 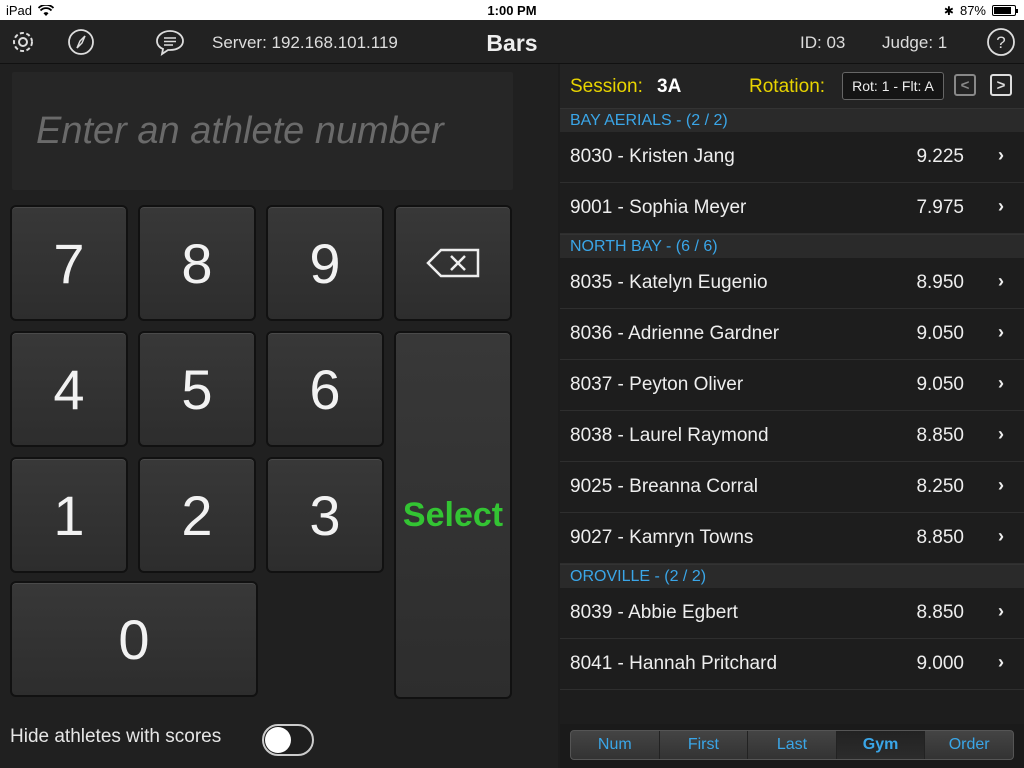 I want to click on clock: 1:00 PM, so click(x=512, y=10).